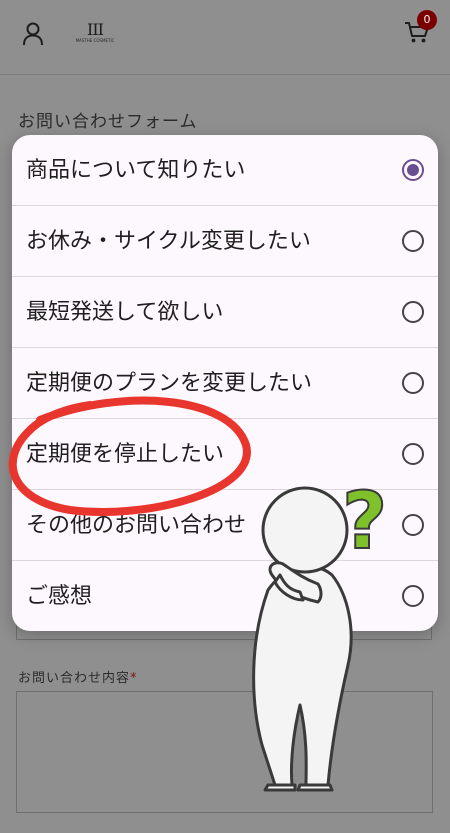 This screenshot has height=833, width=450. Describe the element at coordinates (33, 36) in the screenshot. I see `user-account-icon` at that location.